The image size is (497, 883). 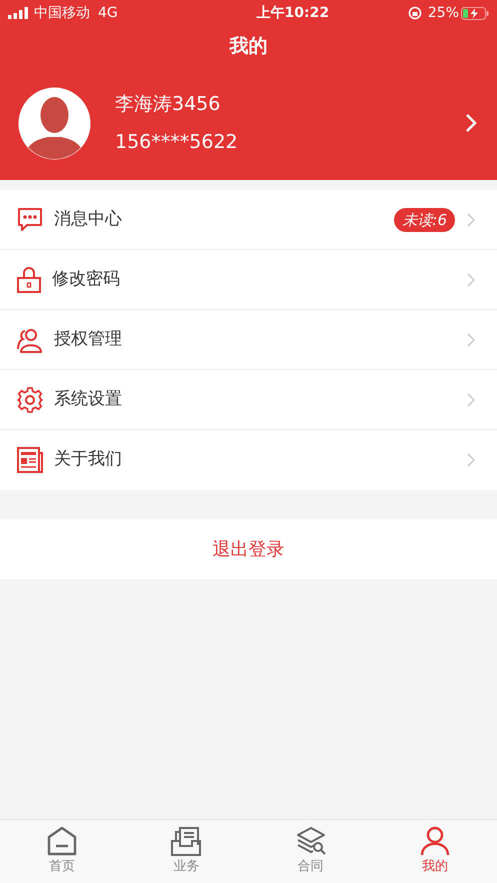 What do you see at coordinates (248, 400) in the screenshot?
I see `menu-item: 系统设置` at bounding box center [248, 400].